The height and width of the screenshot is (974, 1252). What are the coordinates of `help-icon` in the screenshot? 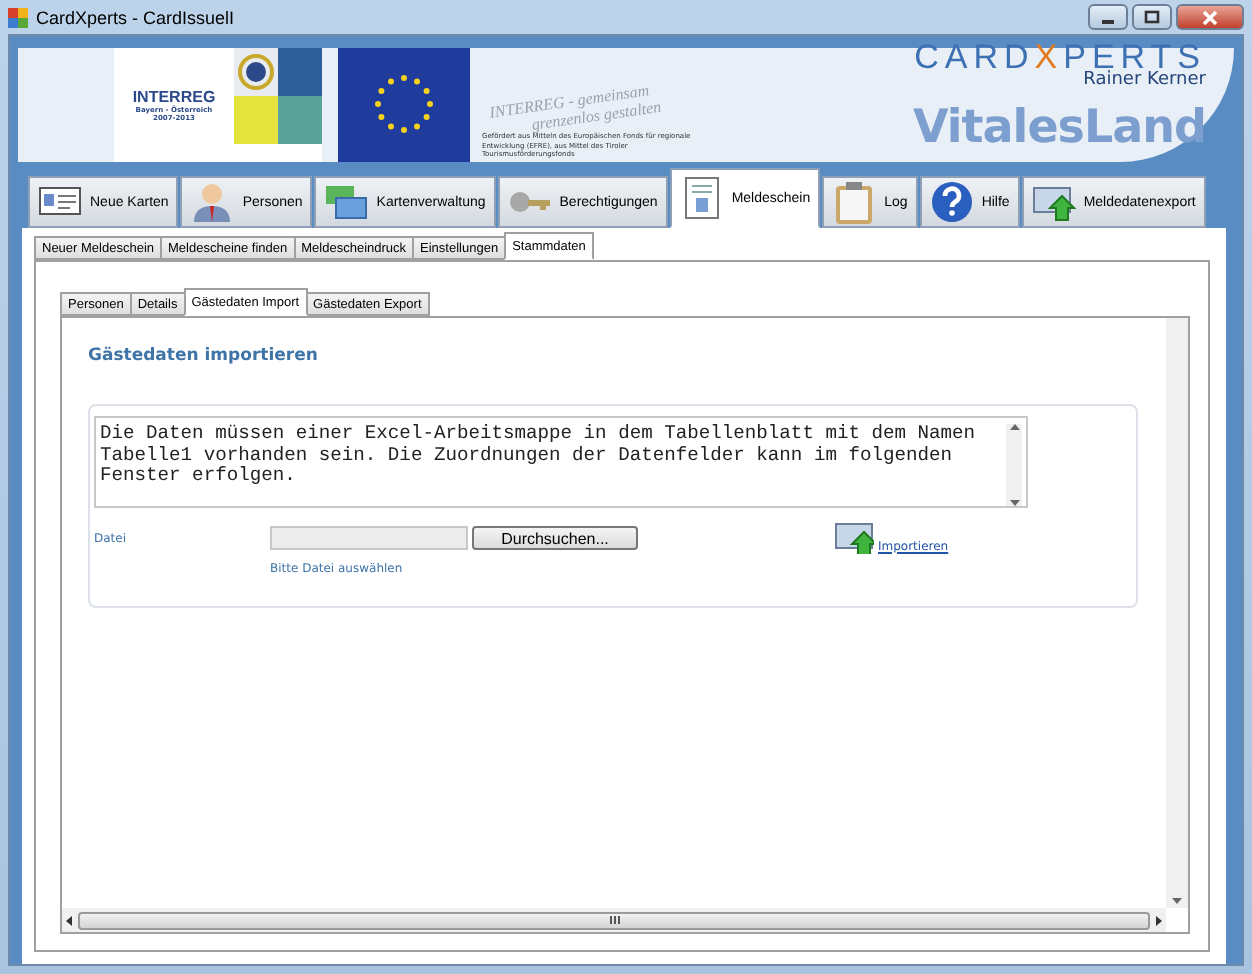 It's located at (951, 202).